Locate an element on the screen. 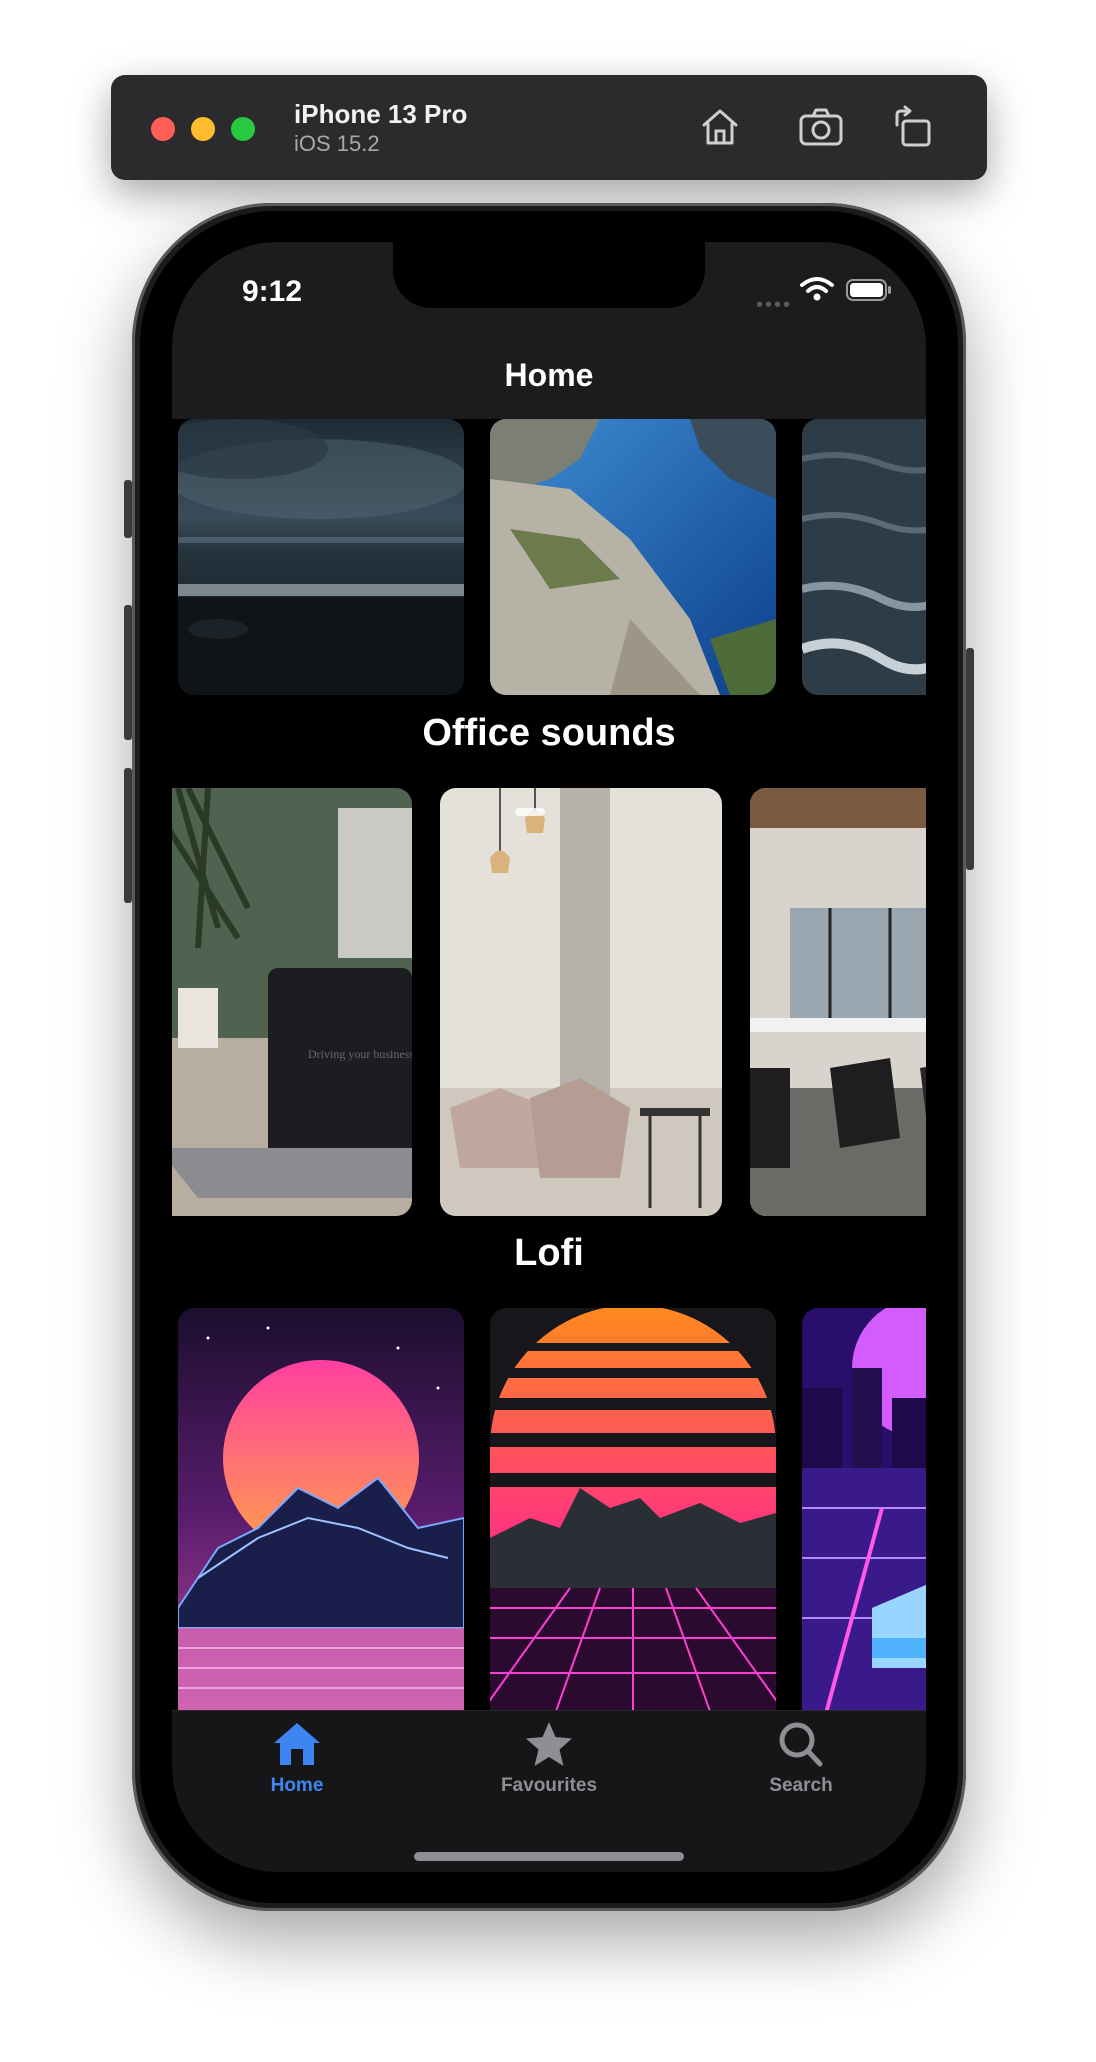  office-lounge-card is located at coordinates (581, 1002).